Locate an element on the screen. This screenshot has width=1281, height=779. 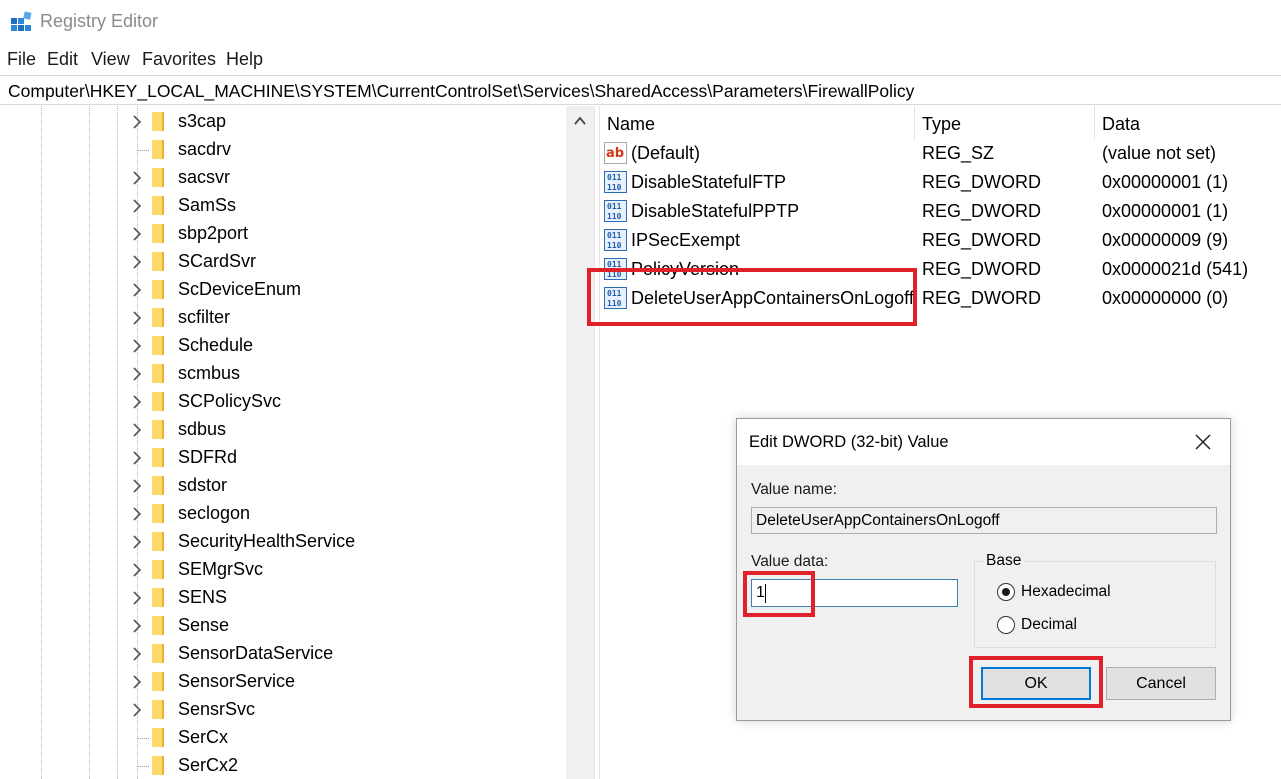
value-data-label: Value data: is located at coordinates (790, 561).